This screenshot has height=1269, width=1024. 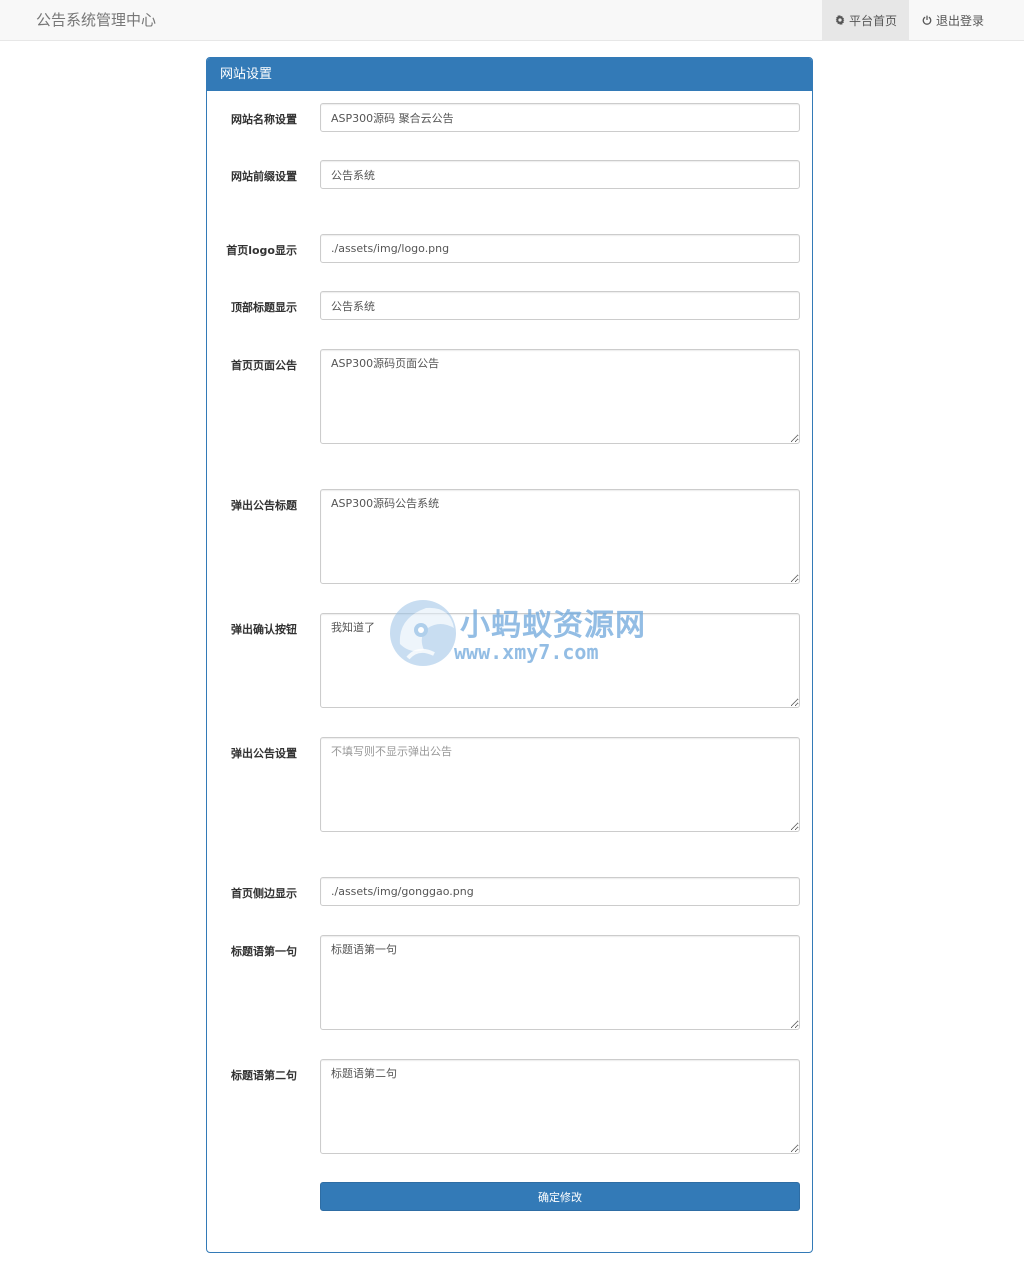 I want to click on top-navbar: 公告系统管理中心 平台首页 退出登录, so click(x=512, y=20).